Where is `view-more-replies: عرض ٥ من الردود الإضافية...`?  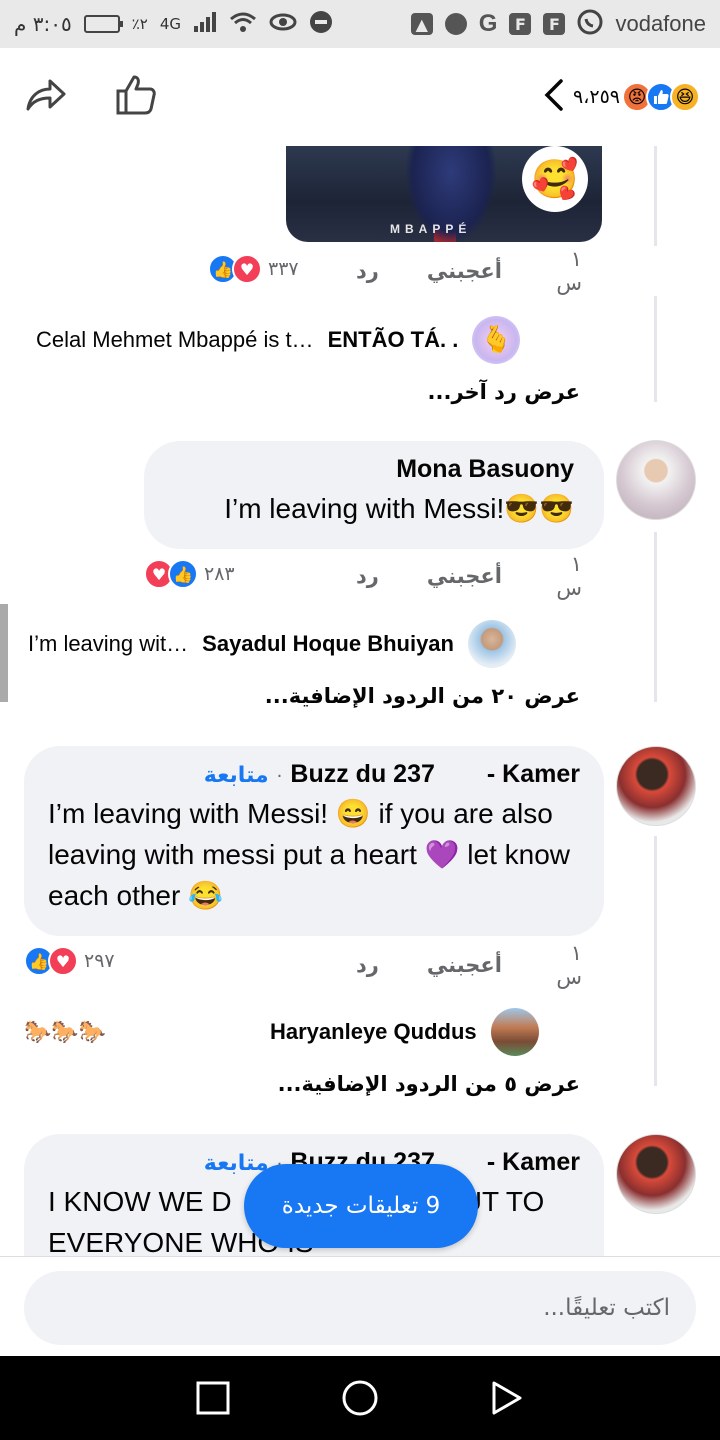
view-more-replies: عرض ٥ من الردود الإضافية... is located at coordinates (429, 1084).